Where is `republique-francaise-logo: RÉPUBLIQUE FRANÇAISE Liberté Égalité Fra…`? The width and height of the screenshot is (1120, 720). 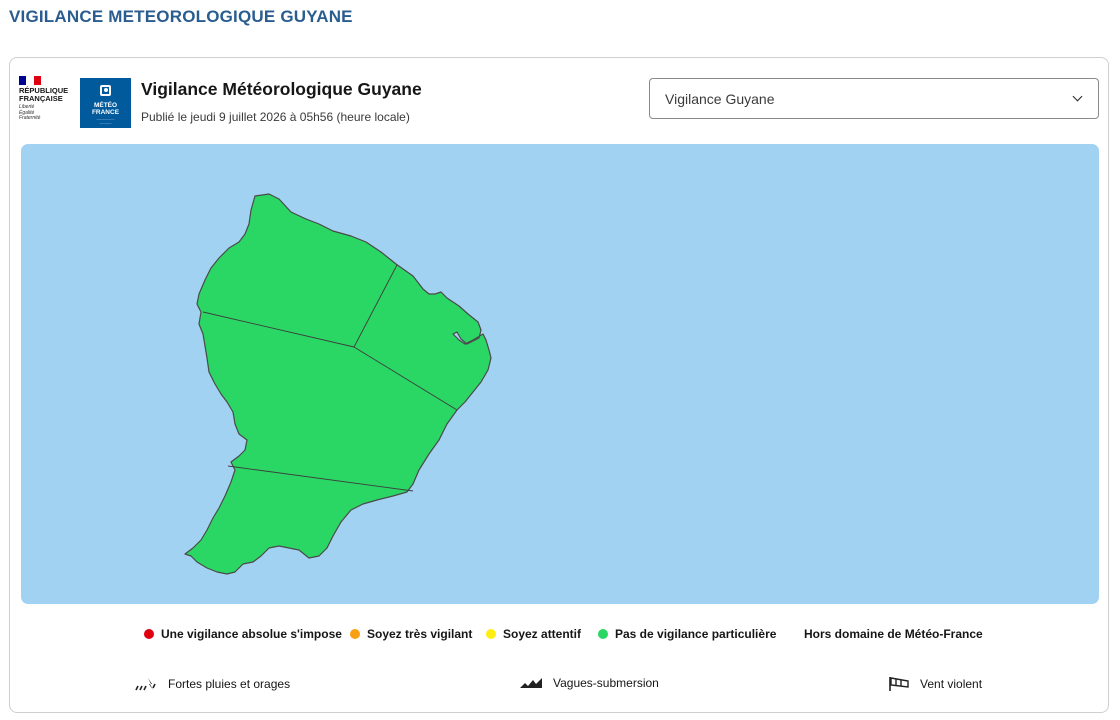 republique-francaise-logo: RÉPUBLIQUE FRANÇAISE Liberté Égalité Fra… is located at coordinates (45, 102).